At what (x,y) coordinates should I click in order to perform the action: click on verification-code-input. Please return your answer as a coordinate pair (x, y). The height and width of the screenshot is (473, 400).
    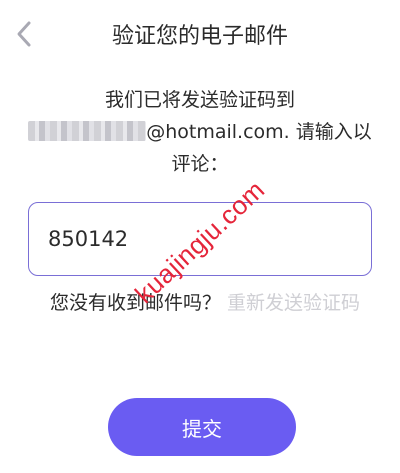
    Looking at the image, I should click on (200, 239).